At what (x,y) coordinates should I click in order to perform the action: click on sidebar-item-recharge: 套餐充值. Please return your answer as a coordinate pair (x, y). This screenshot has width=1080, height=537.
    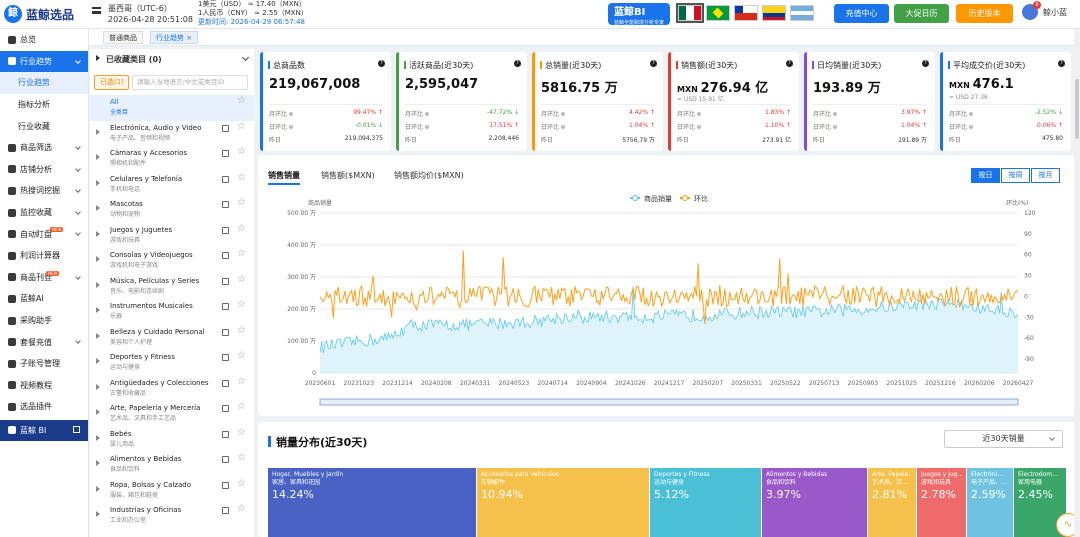
    Looking at the image, I should click on (44, 342).